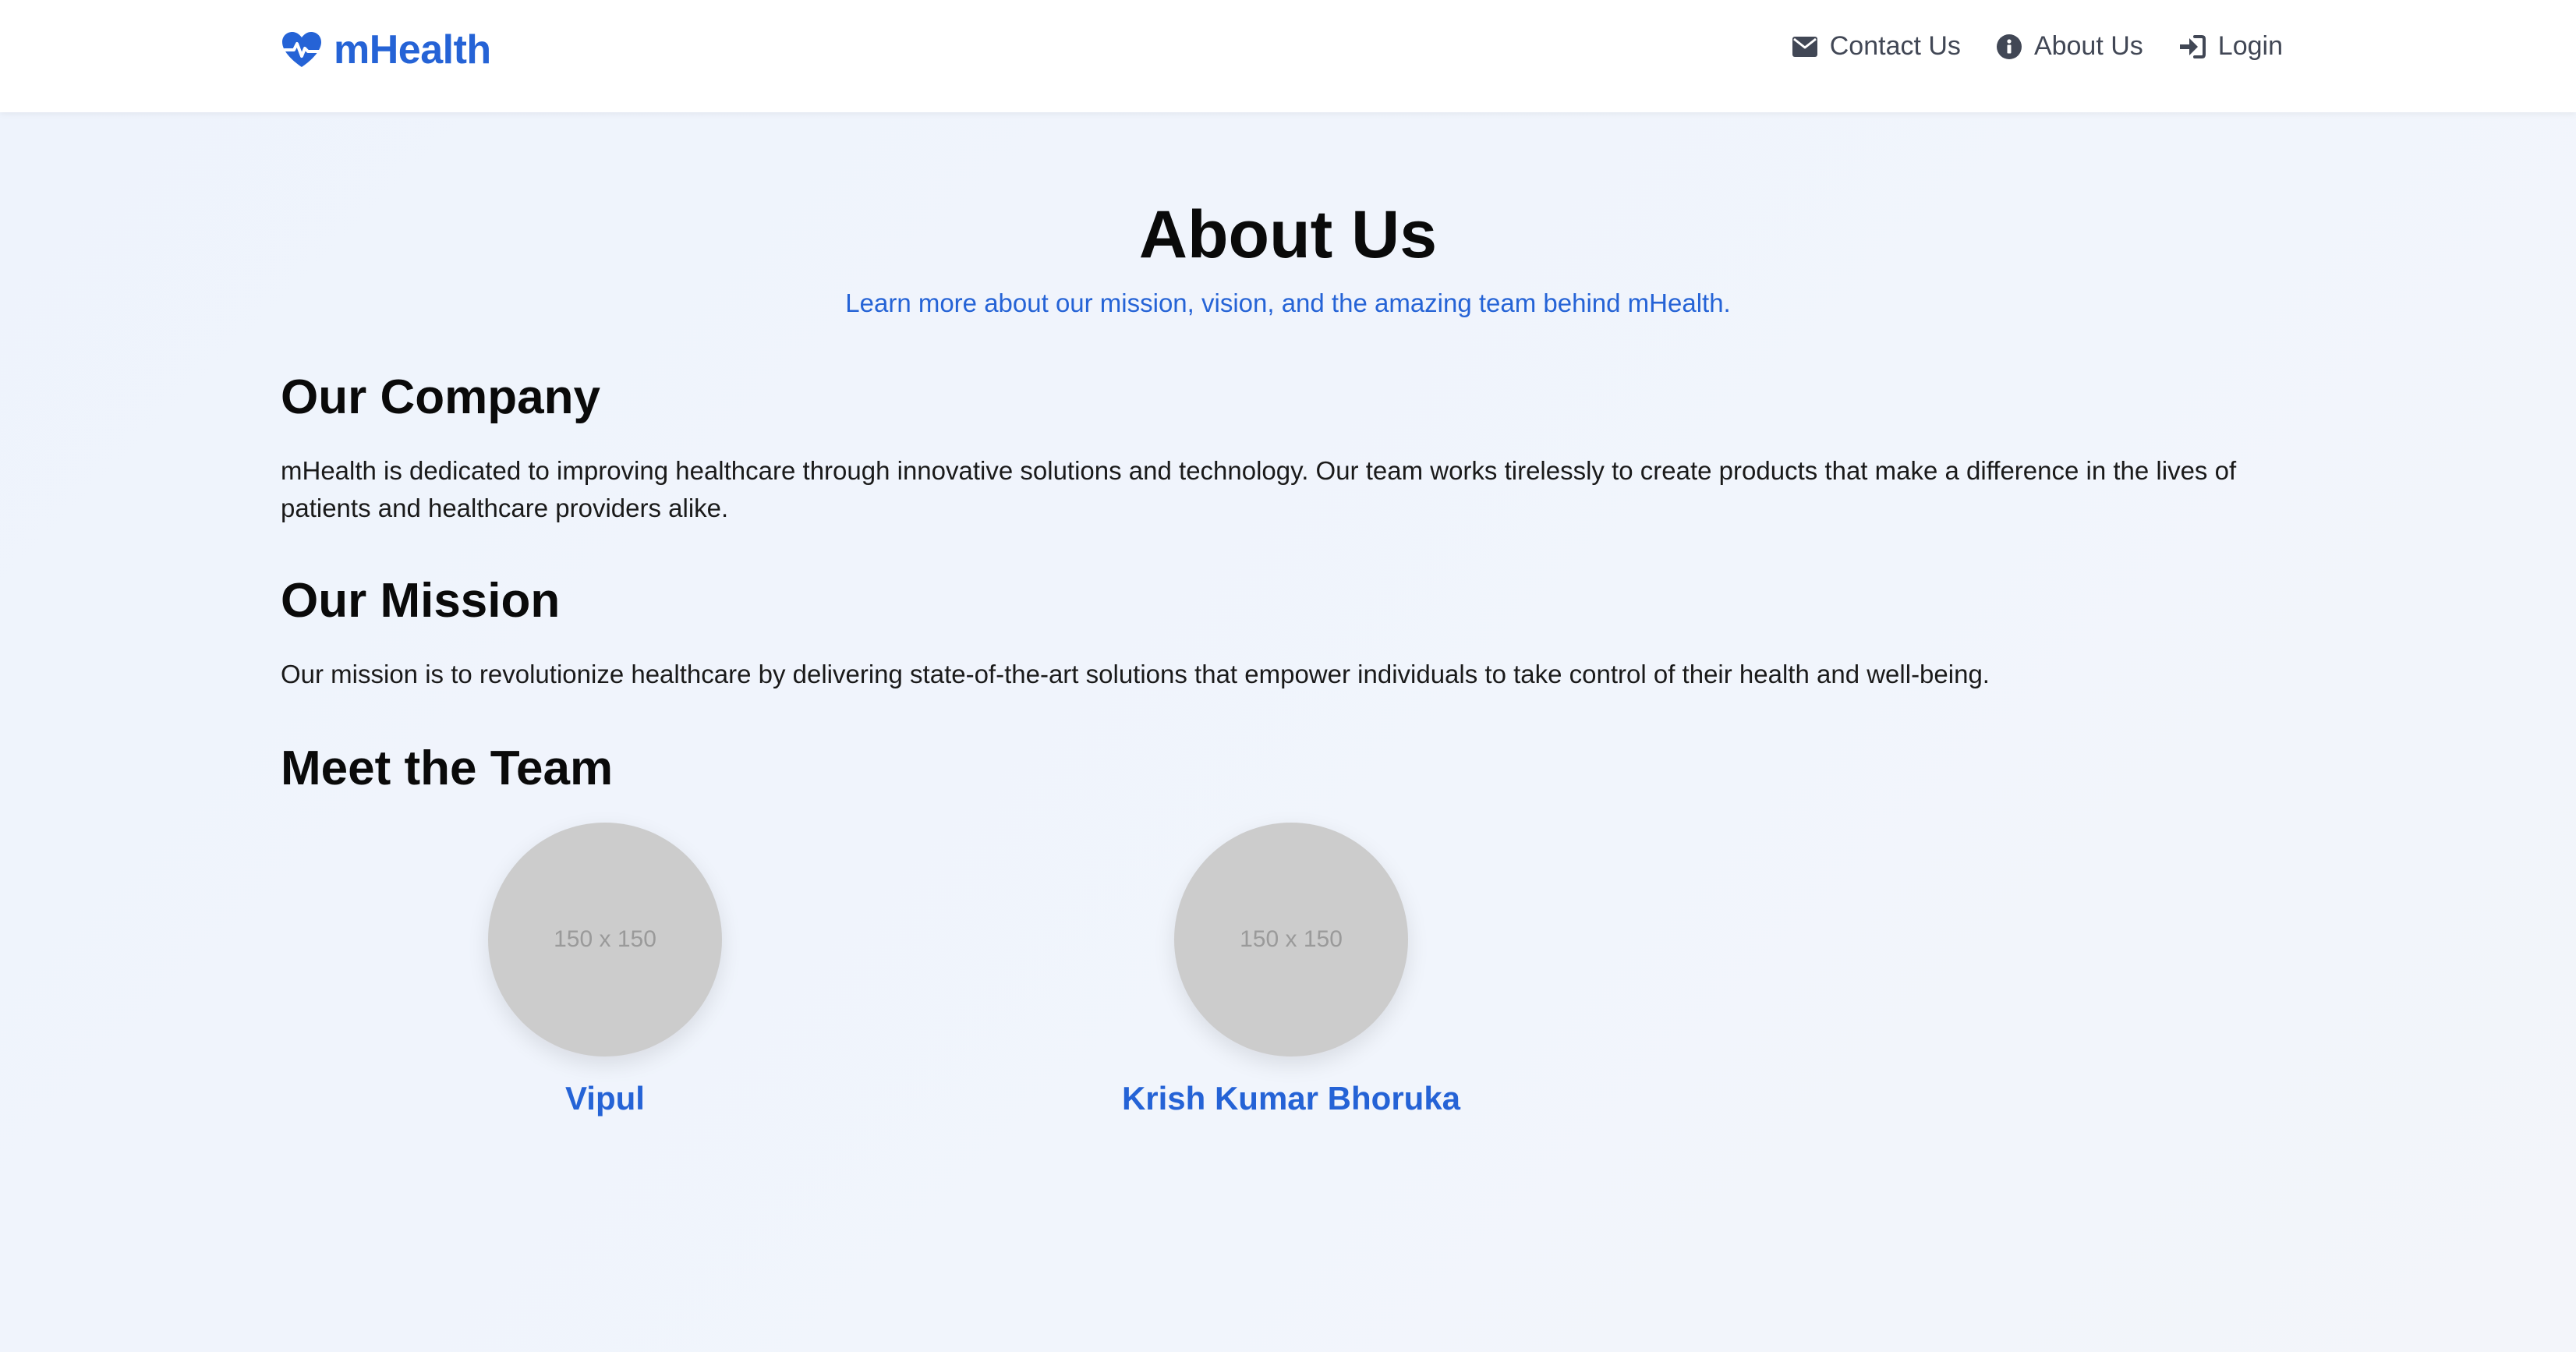 The image size is (2576, 1352). I want to click on nav-item-about-us: About Us, so click(2069, 46).